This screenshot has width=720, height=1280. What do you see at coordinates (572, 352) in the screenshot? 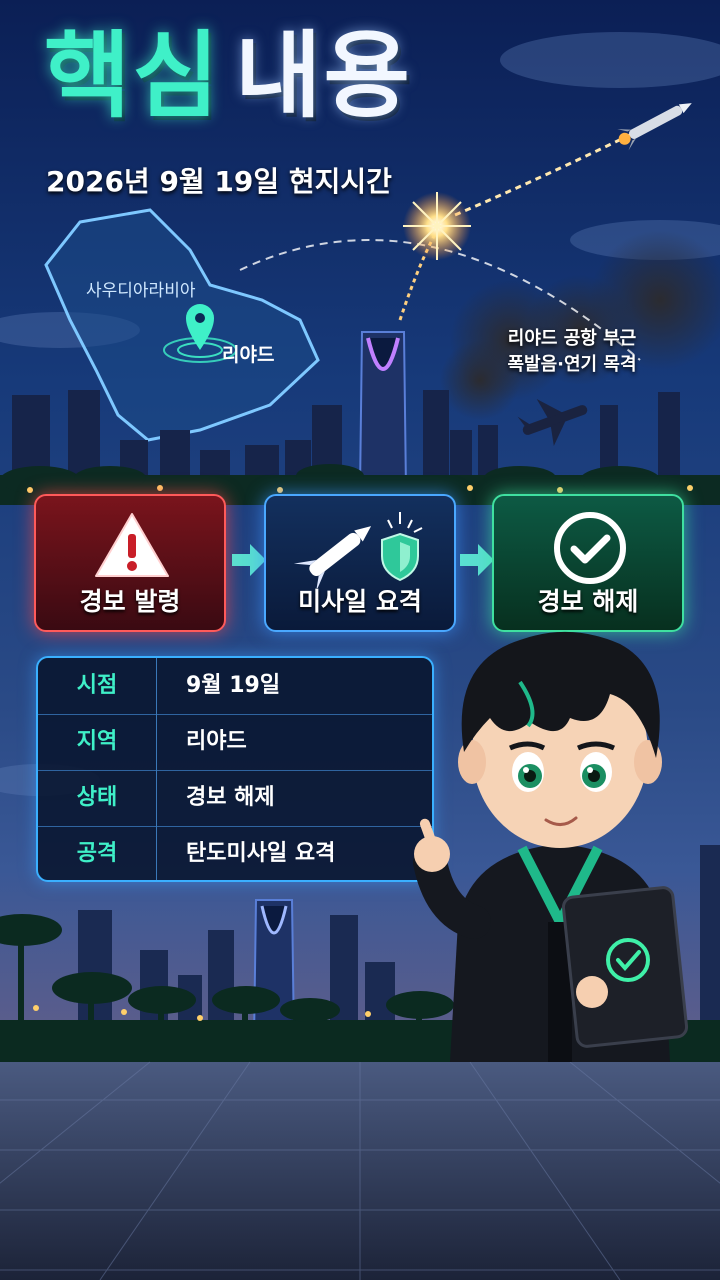
I see `witness-note: 리야드 공항 부근 폭발음·연기 목격` at bounding box center [572, 352].